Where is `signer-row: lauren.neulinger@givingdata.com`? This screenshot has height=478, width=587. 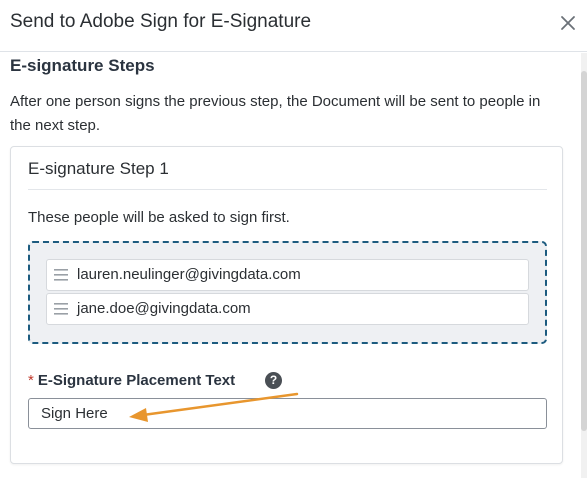
signer-row: lauren.neulinger@givingdata.com is located at coordinates (287, 275).